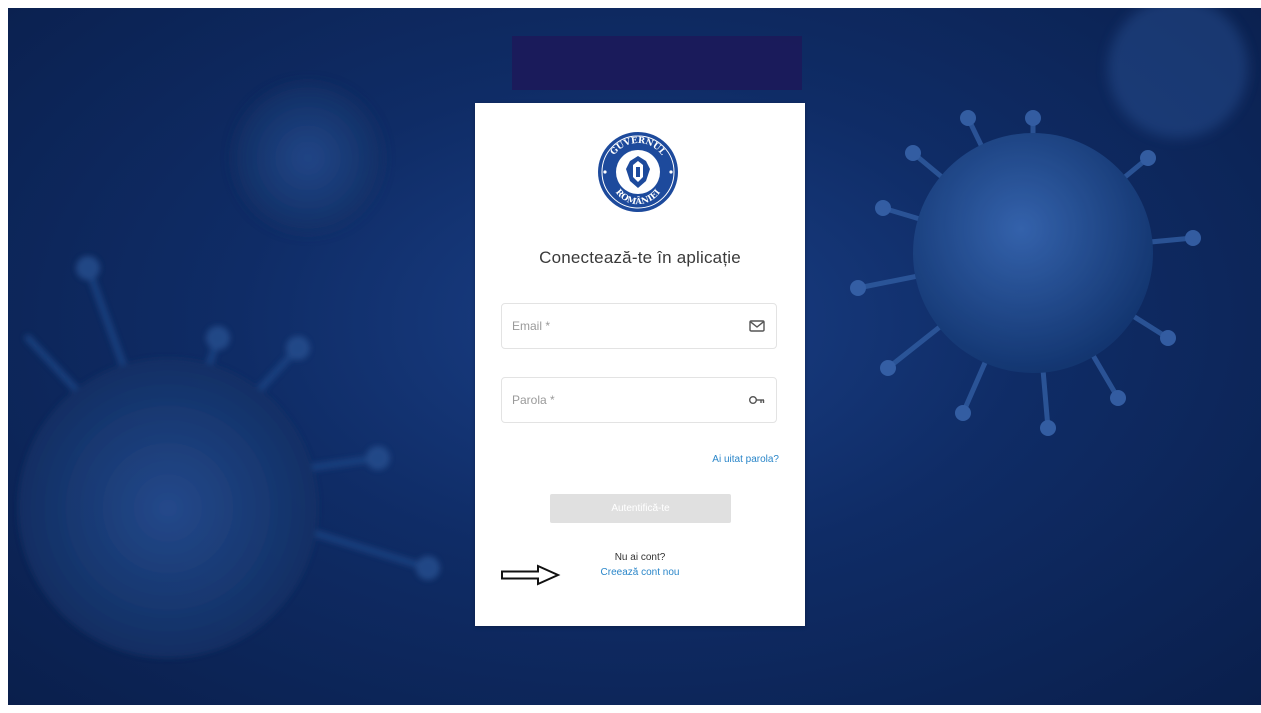  What do you see at coordinates (638, 172) in the screenshot?
I see `government-seal-icon: GUVERNUL ROMÂNIEI` at bounding box center [638, 172].